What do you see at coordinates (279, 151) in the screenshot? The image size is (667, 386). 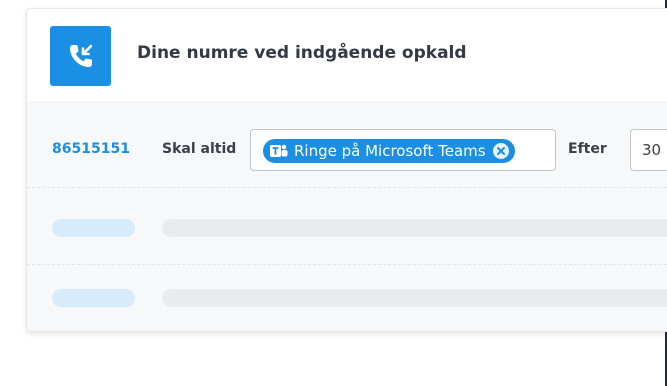 I see `microsoft-teams-icon` at bounding box center [279, 151].